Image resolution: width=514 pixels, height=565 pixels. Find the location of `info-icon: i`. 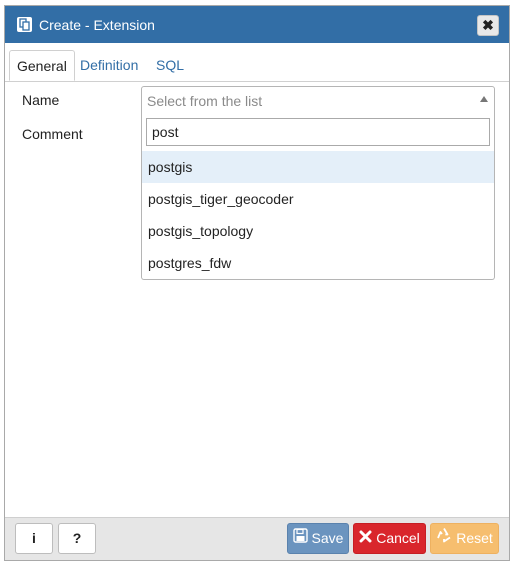

info-icon: i is located at coordinates (34, 538).